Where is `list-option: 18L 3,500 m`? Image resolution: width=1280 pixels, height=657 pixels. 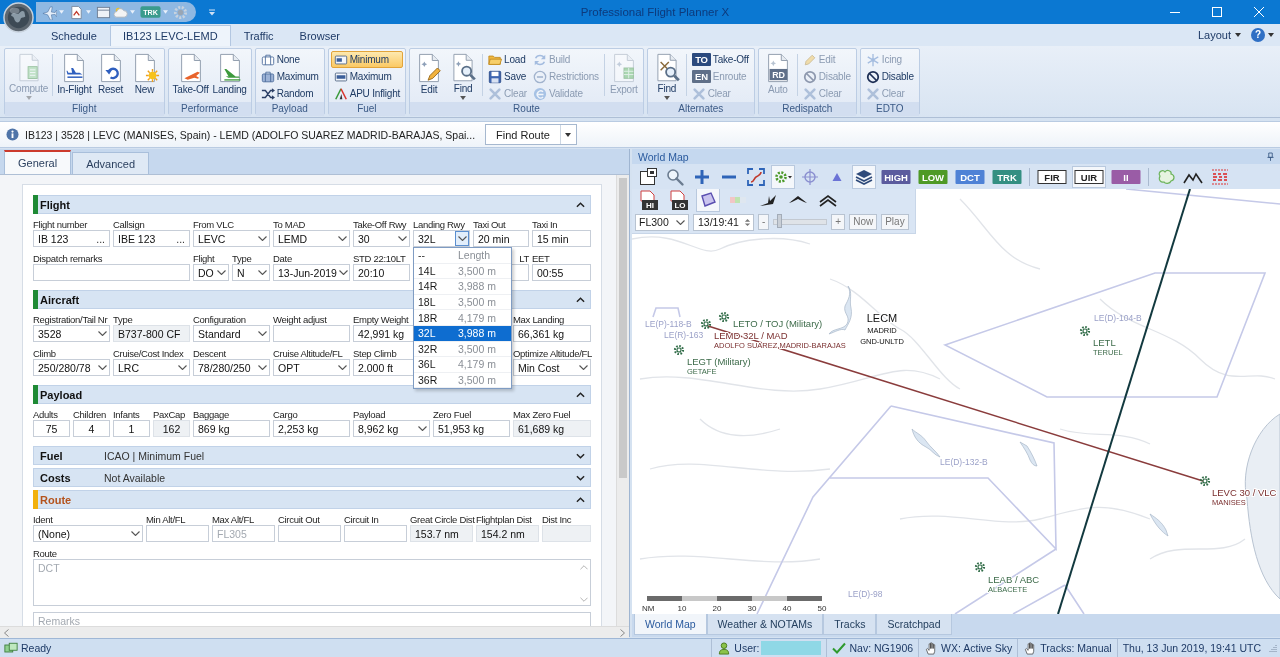
list-option: 18L 3,500 m is located at coordinates (462, 302).